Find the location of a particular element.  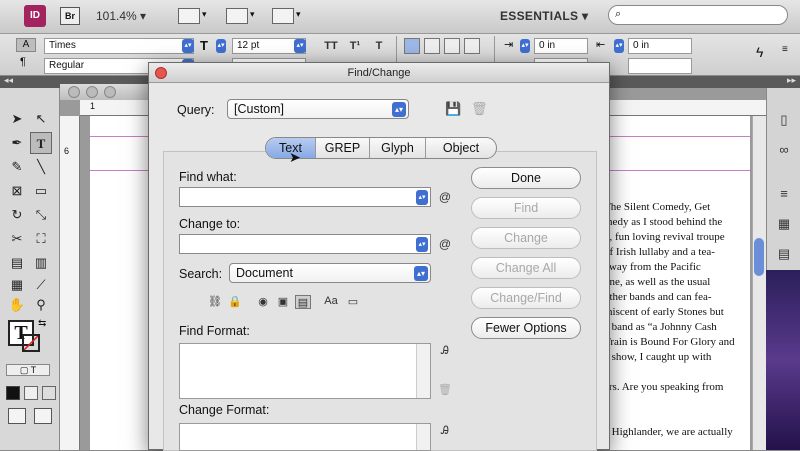

workspace-switcher: ESSENTIALS ▾ is located at coordinates (544, 16).